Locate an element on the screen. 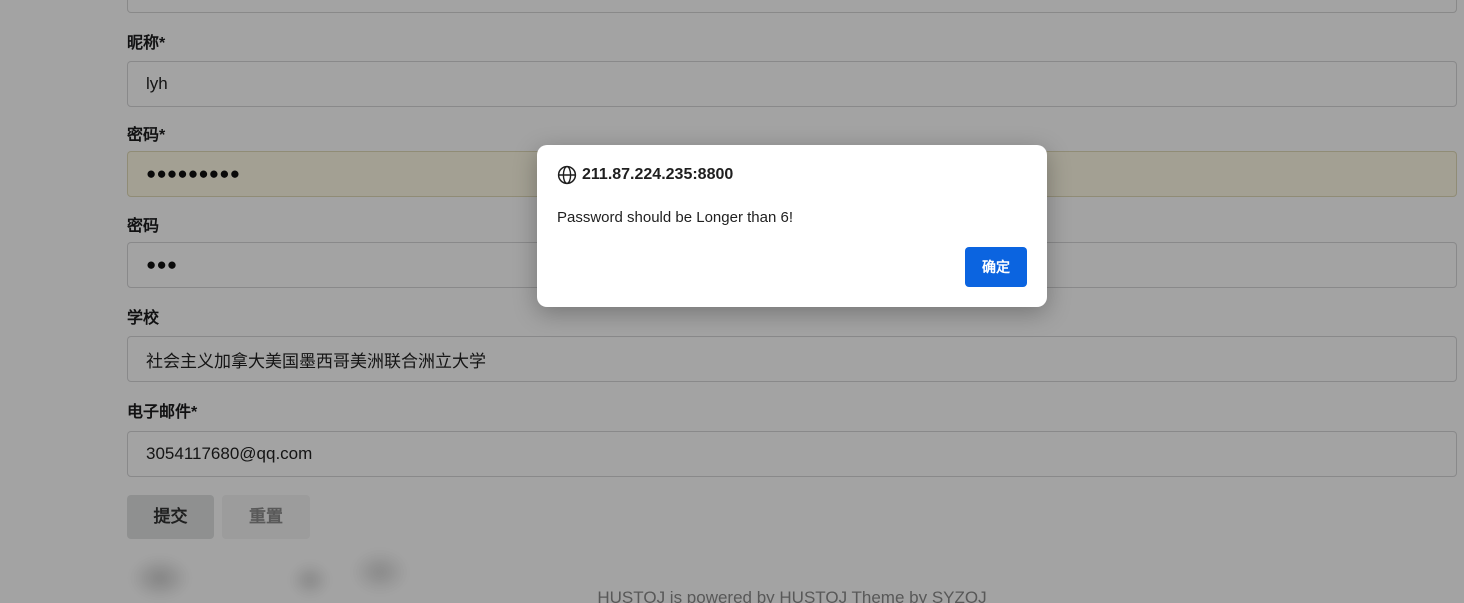 The height and width of the screenshot is (603, 1464). globe-icon is located at coordinates (567, 175).